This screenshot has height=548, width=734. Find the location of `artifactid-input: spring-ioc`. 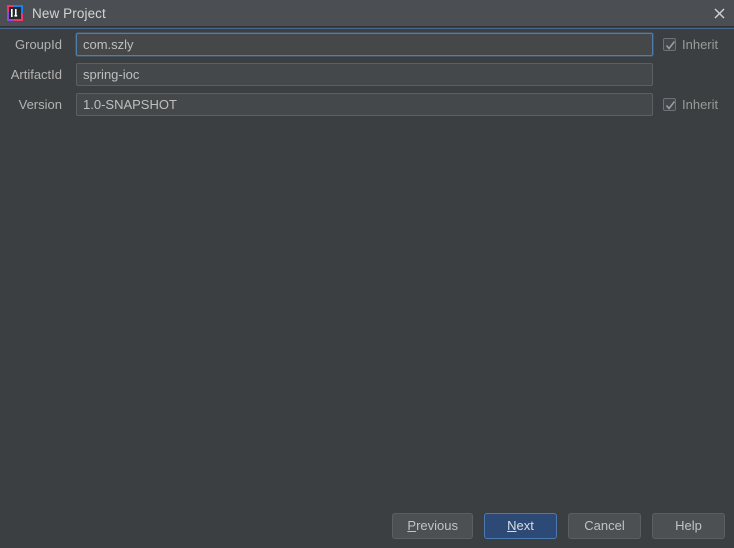

artifactid-input: spring-ioc is located at coordinates (364, 74).